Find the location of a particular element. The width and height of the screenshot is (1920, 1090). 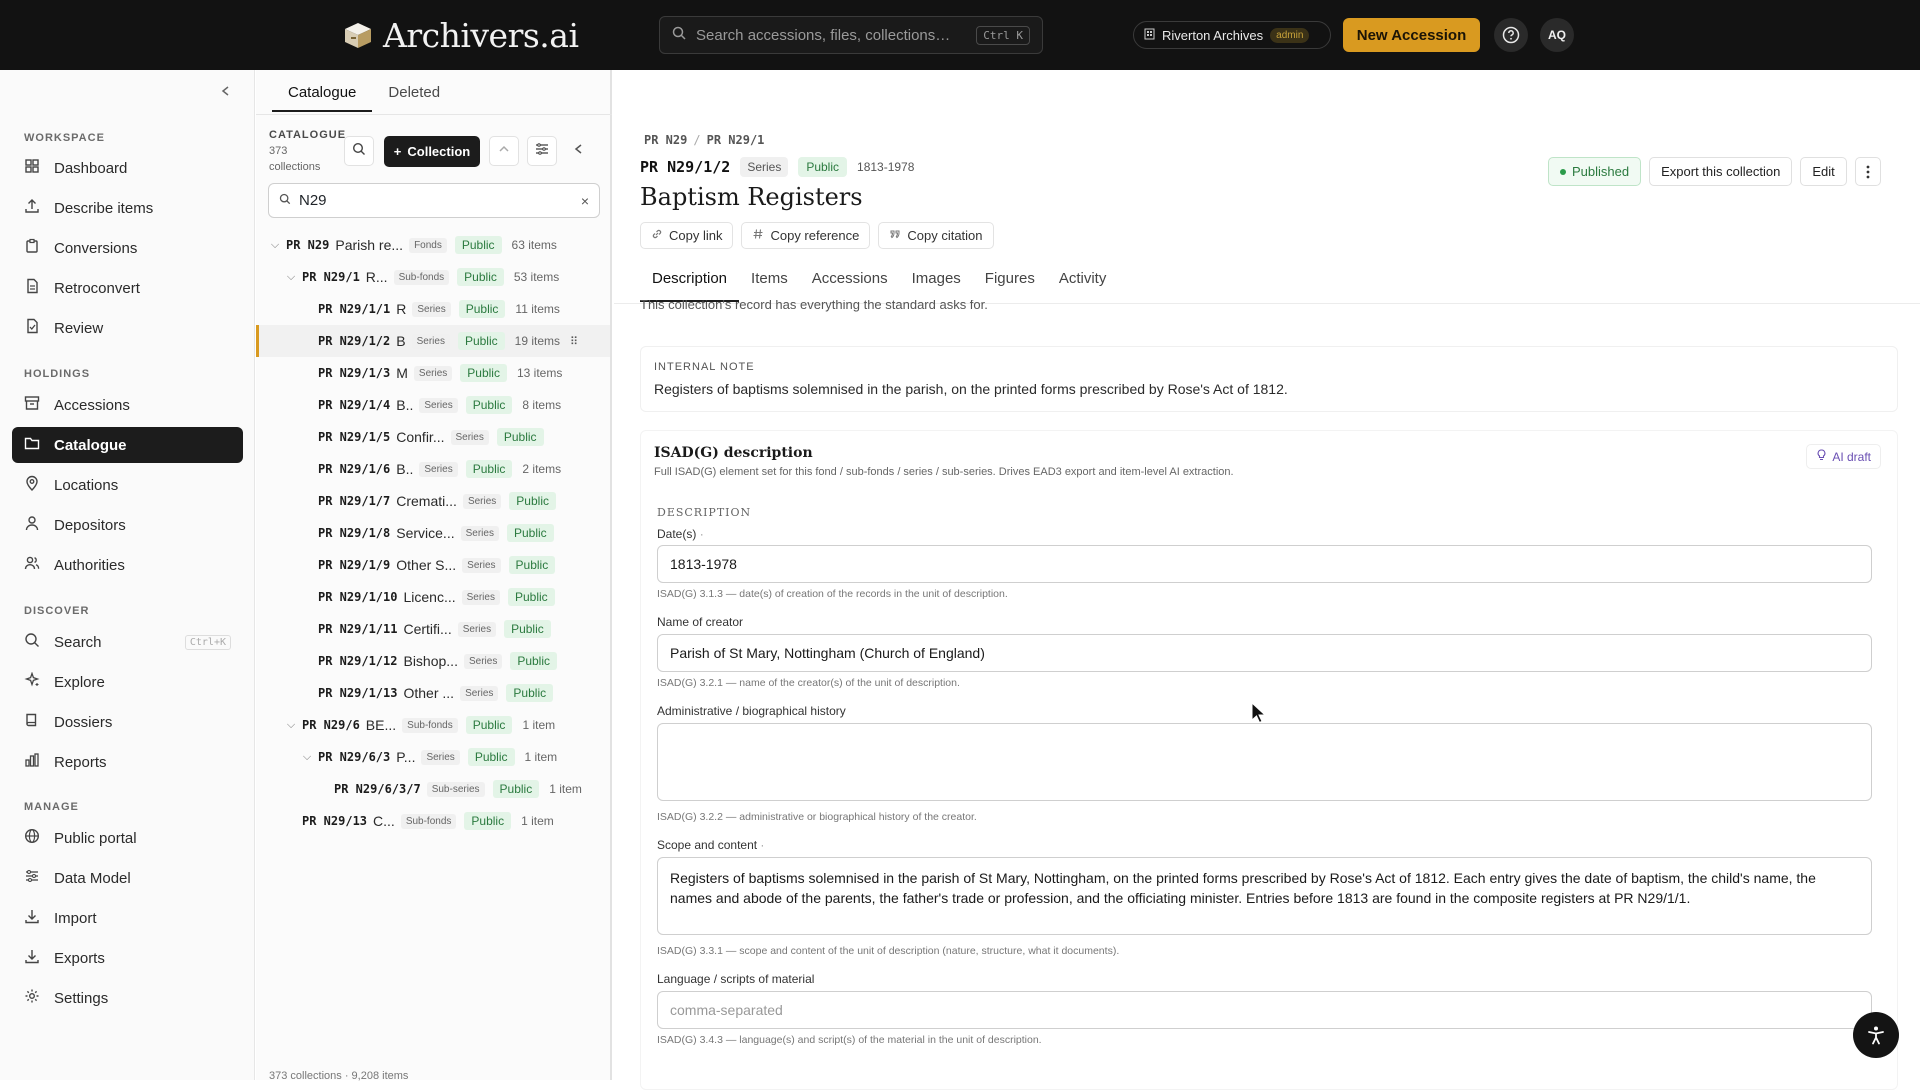

tree-row: PR N29/6/3/7 Sub-series Public 1 item is located at coordinates (433, 789).